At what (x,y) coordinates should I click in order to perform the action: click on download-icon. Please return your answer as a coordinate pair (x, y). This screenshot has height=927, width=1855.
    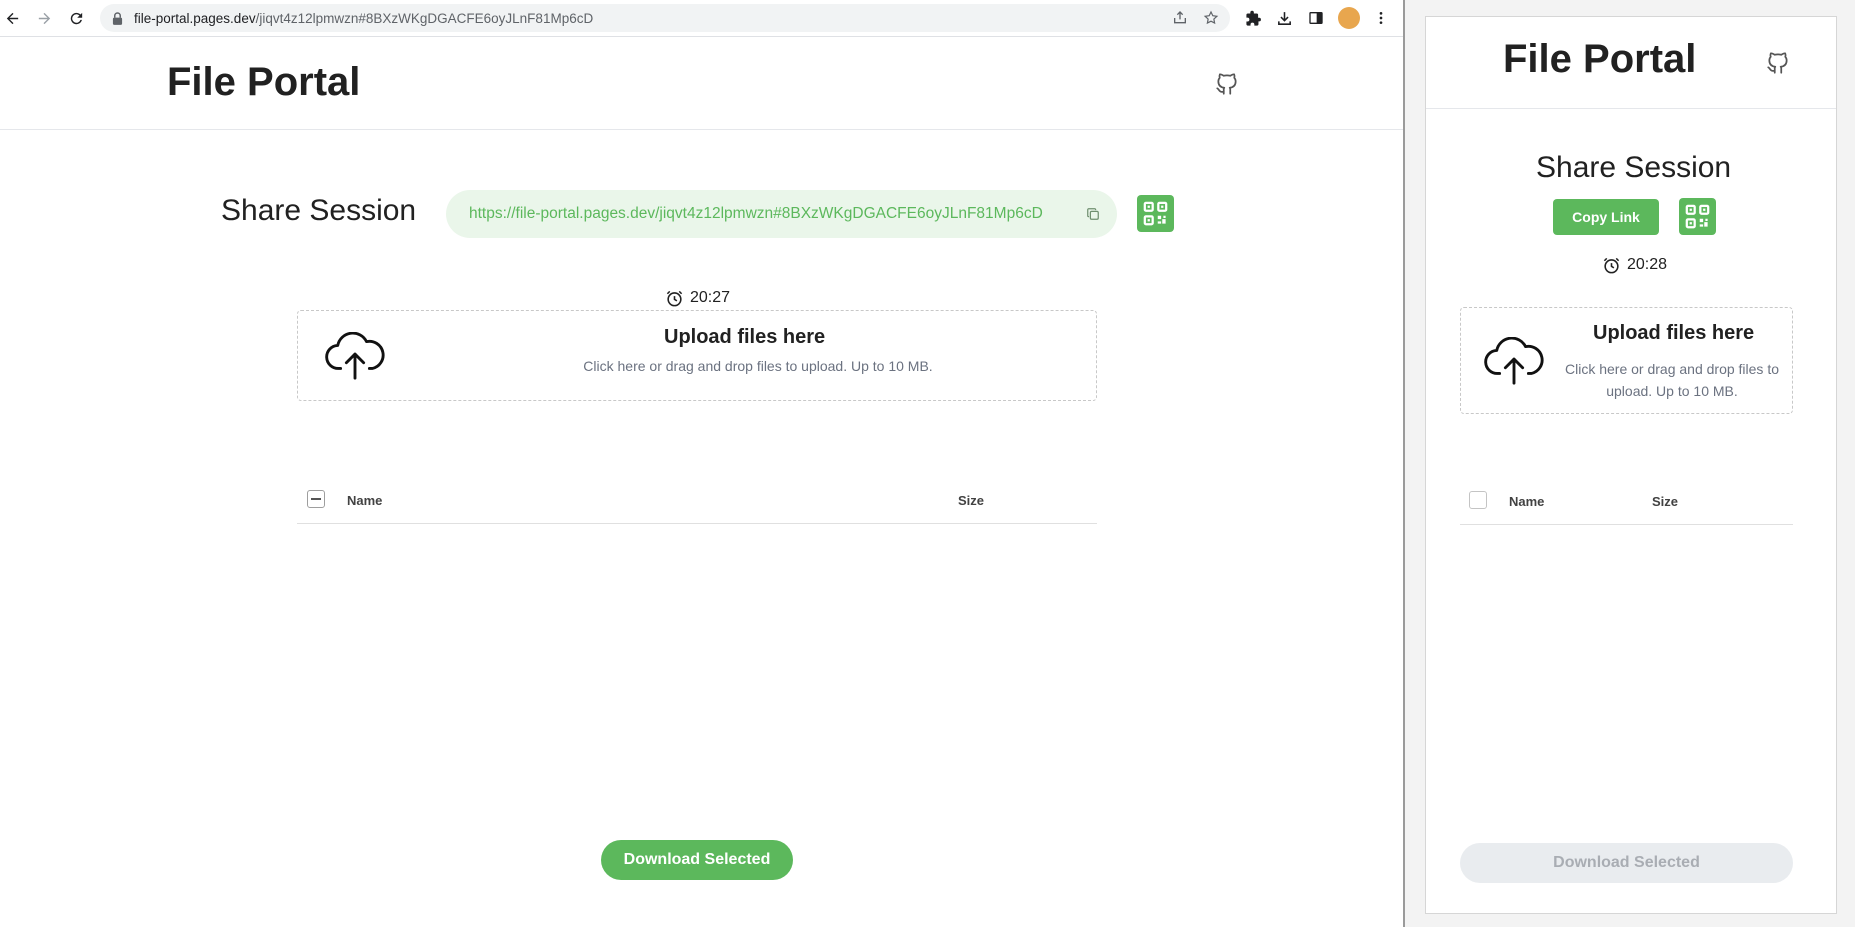
    Looking at the image, I should click on (1284, 18).